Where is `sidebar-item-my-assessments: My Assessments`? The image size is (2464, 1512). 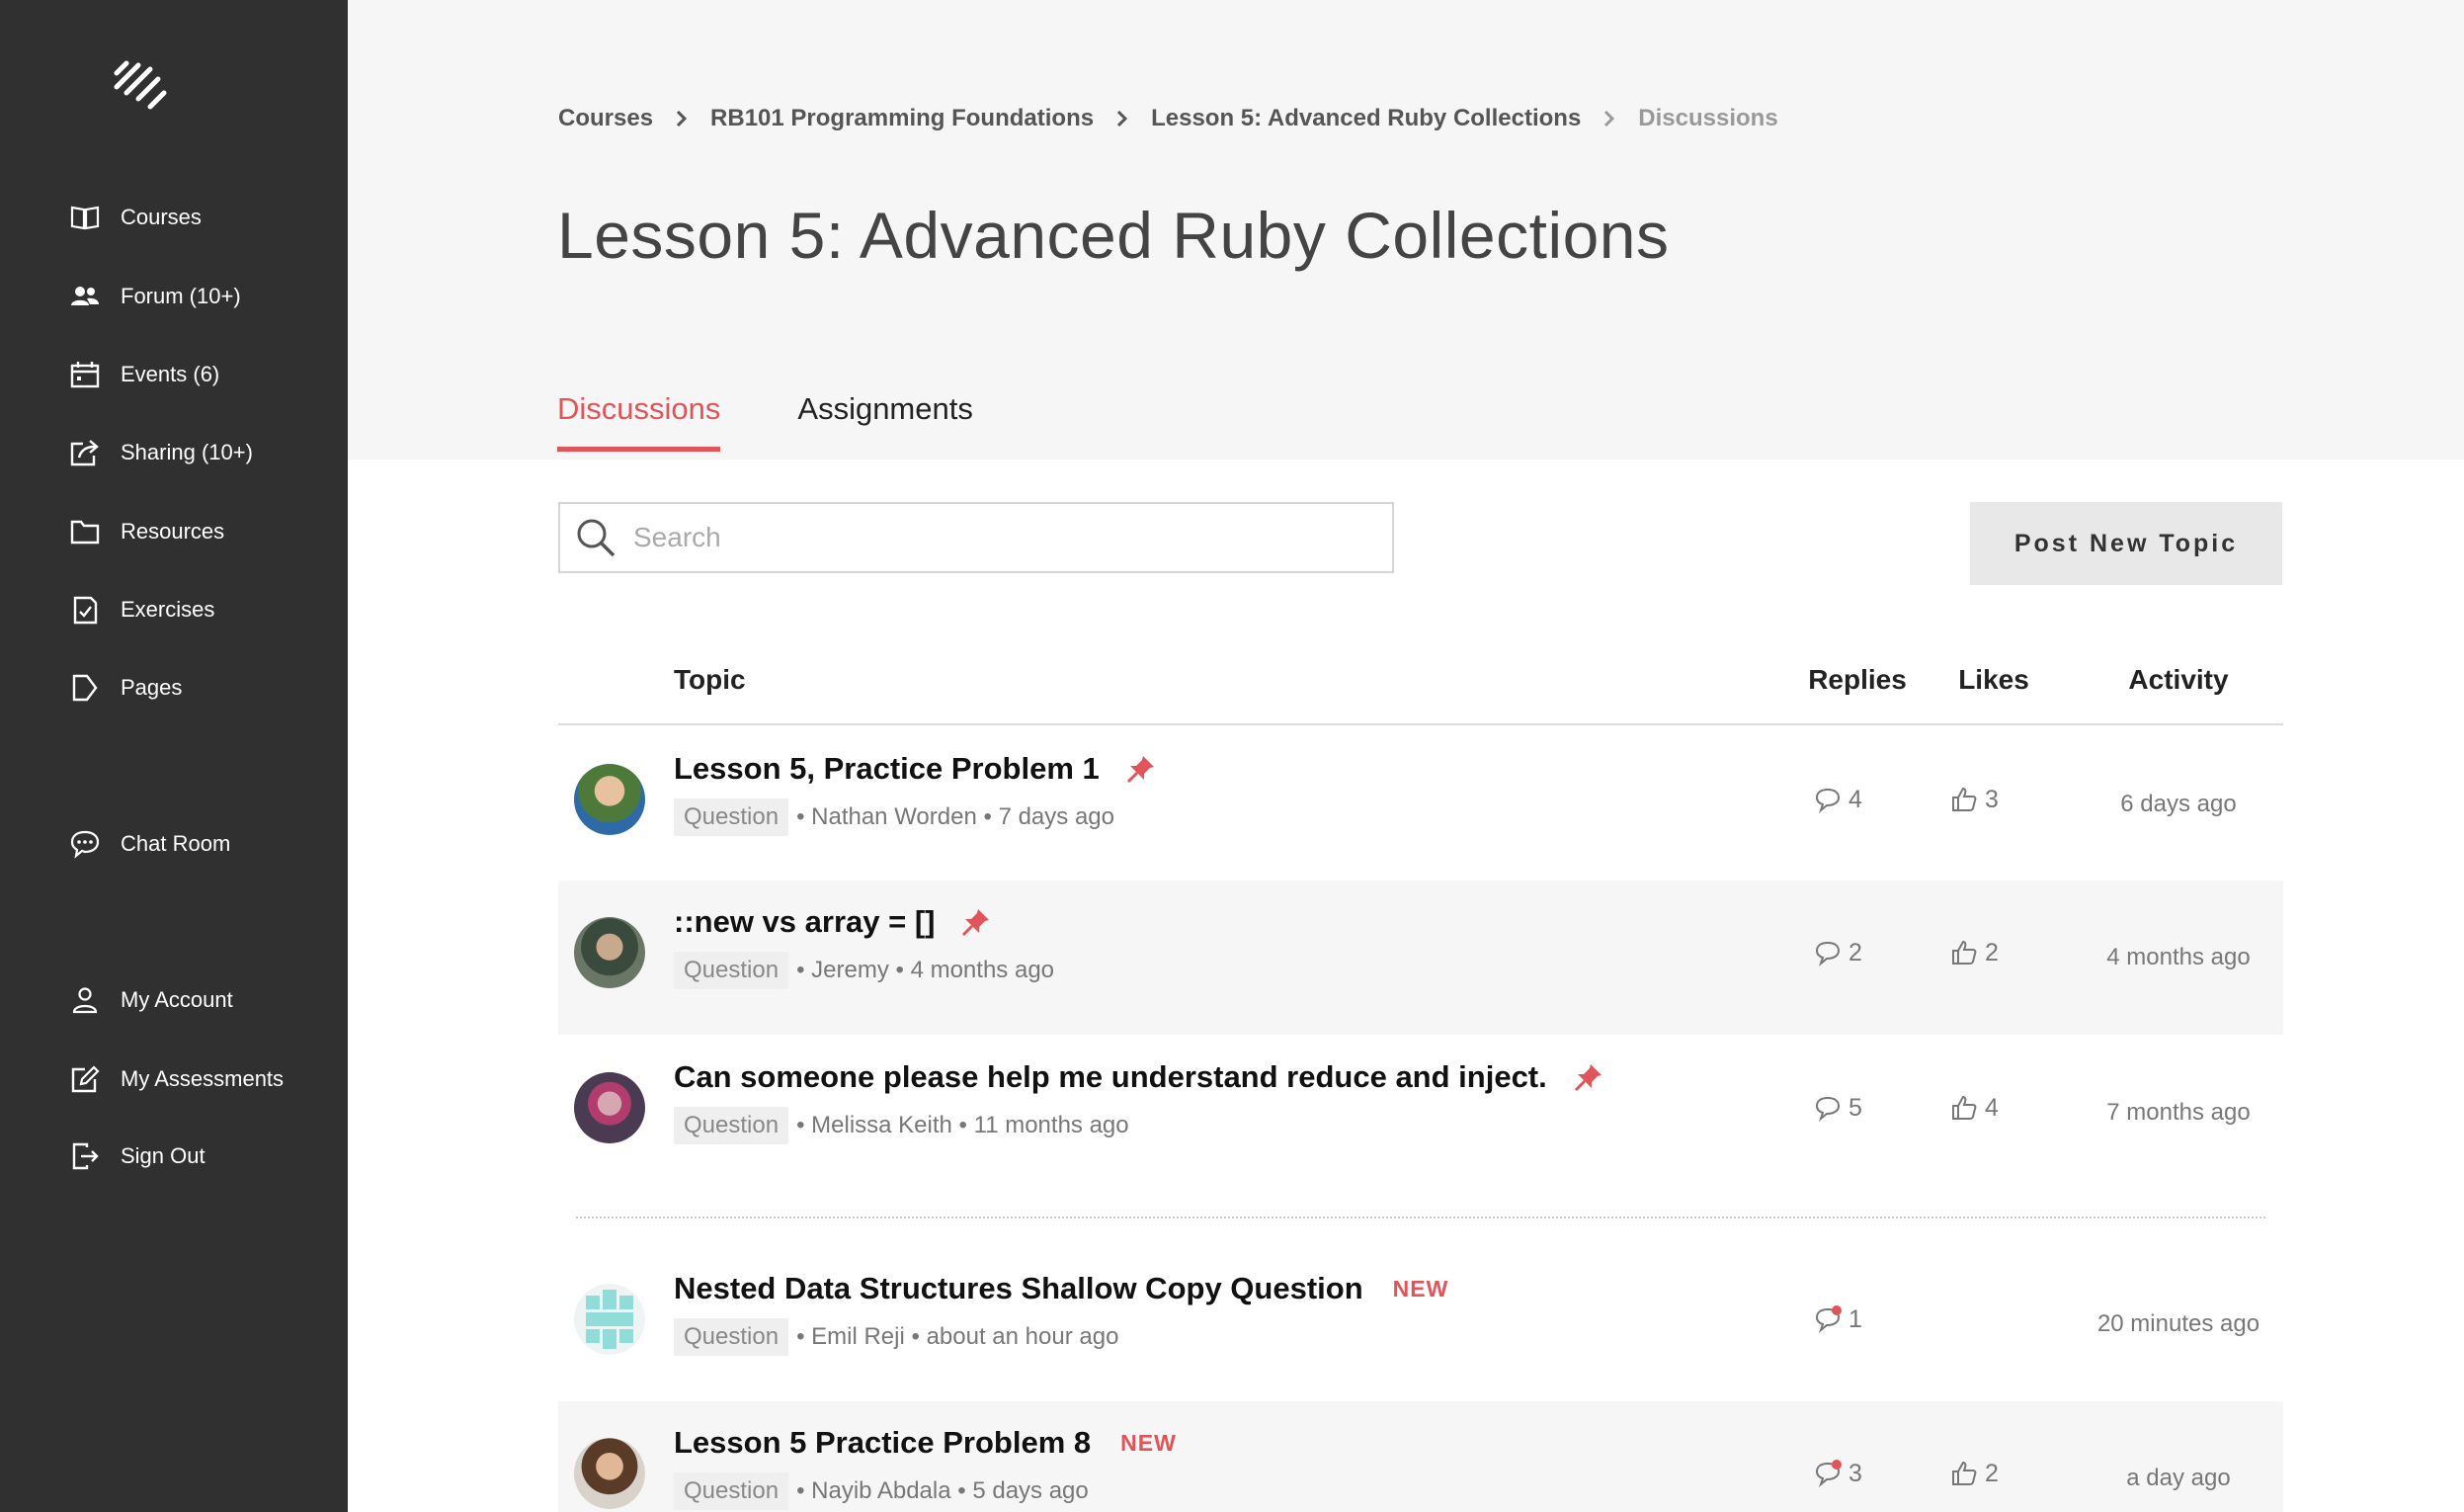 sidebar-item-my-assessments: My Assessments is located at coordinates (175, 1079).